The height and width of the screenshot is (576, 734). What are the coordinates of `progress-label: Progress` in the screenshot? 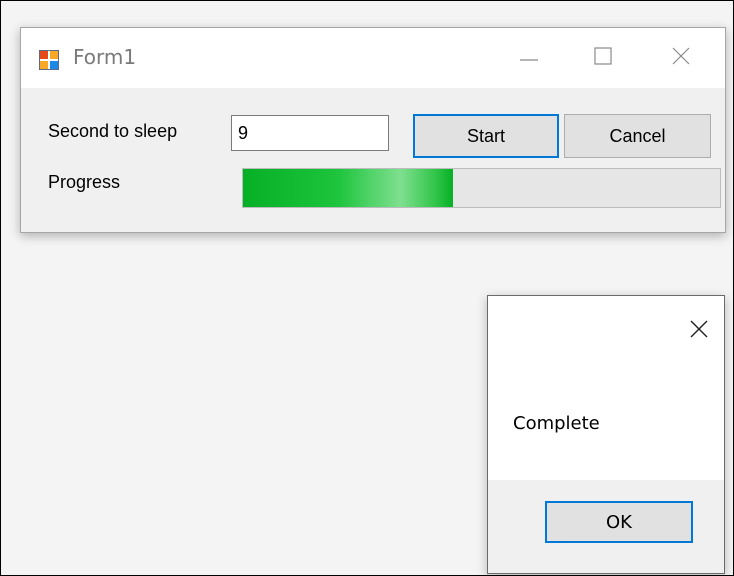 It's located at (84, 182).